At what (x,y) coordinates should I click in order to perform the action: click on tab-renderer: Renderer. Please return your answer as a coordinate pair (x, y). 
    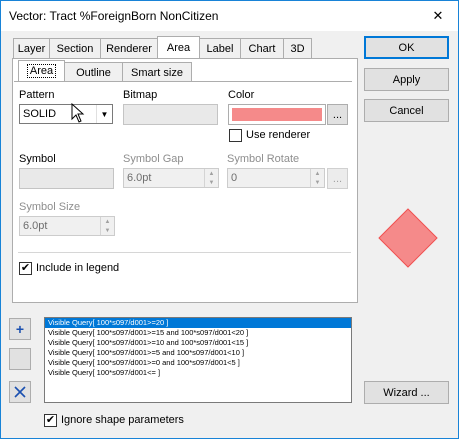
    Looking at the image, I should click on (129, 48).